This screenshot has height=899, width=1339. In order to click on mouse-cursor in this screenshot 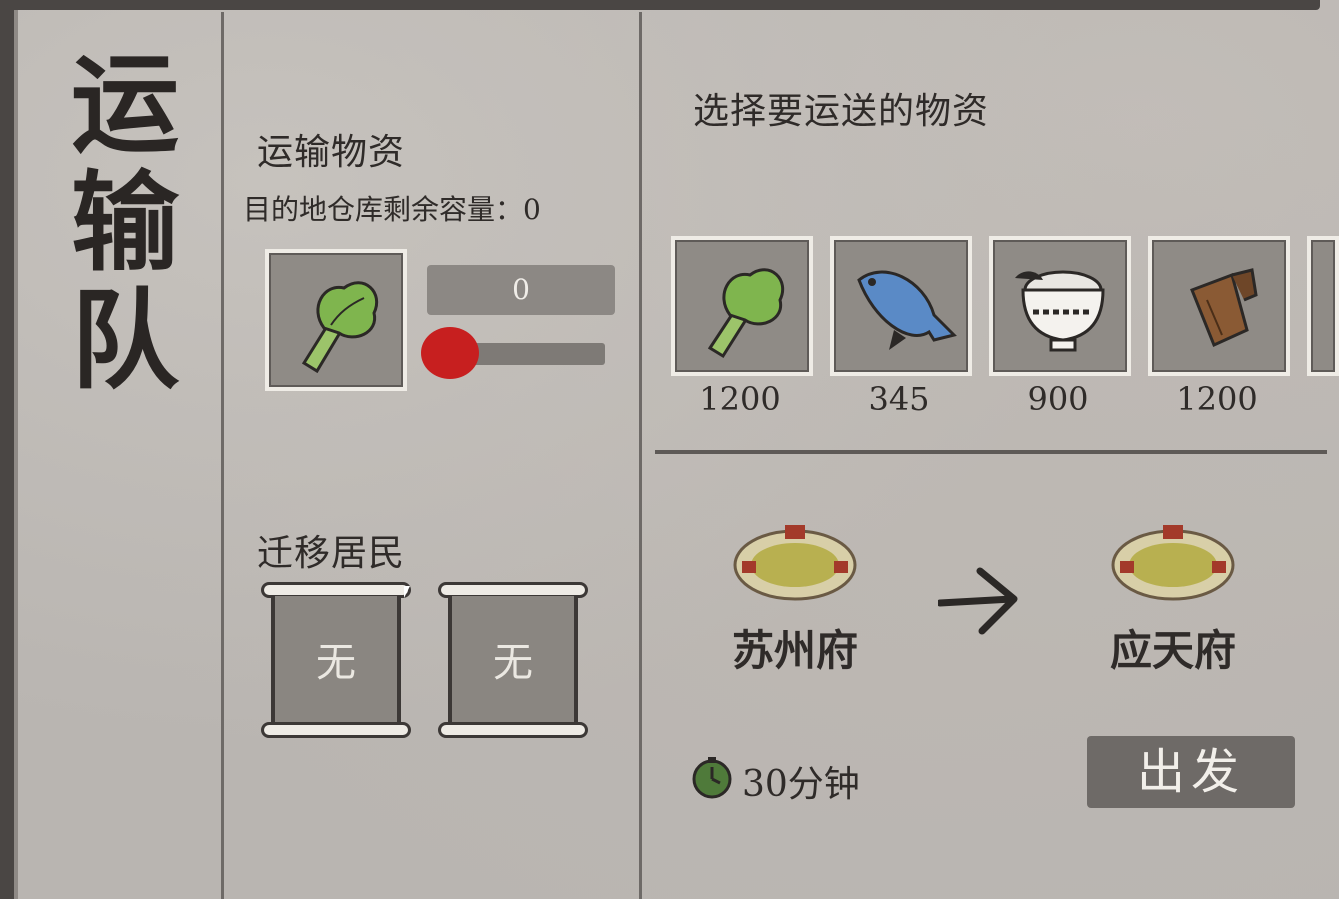, I will do `click(407, 592)`.